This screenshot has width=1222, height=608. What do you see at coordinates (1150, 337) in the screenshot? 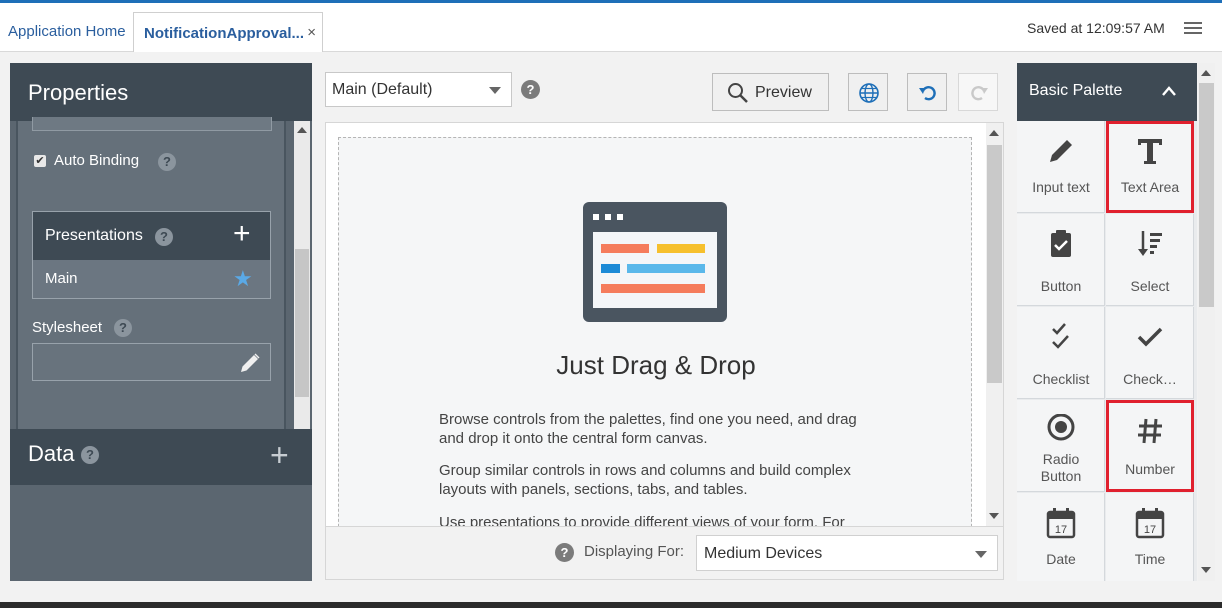
I see `check-icon` at bounding box center [1150, 337].